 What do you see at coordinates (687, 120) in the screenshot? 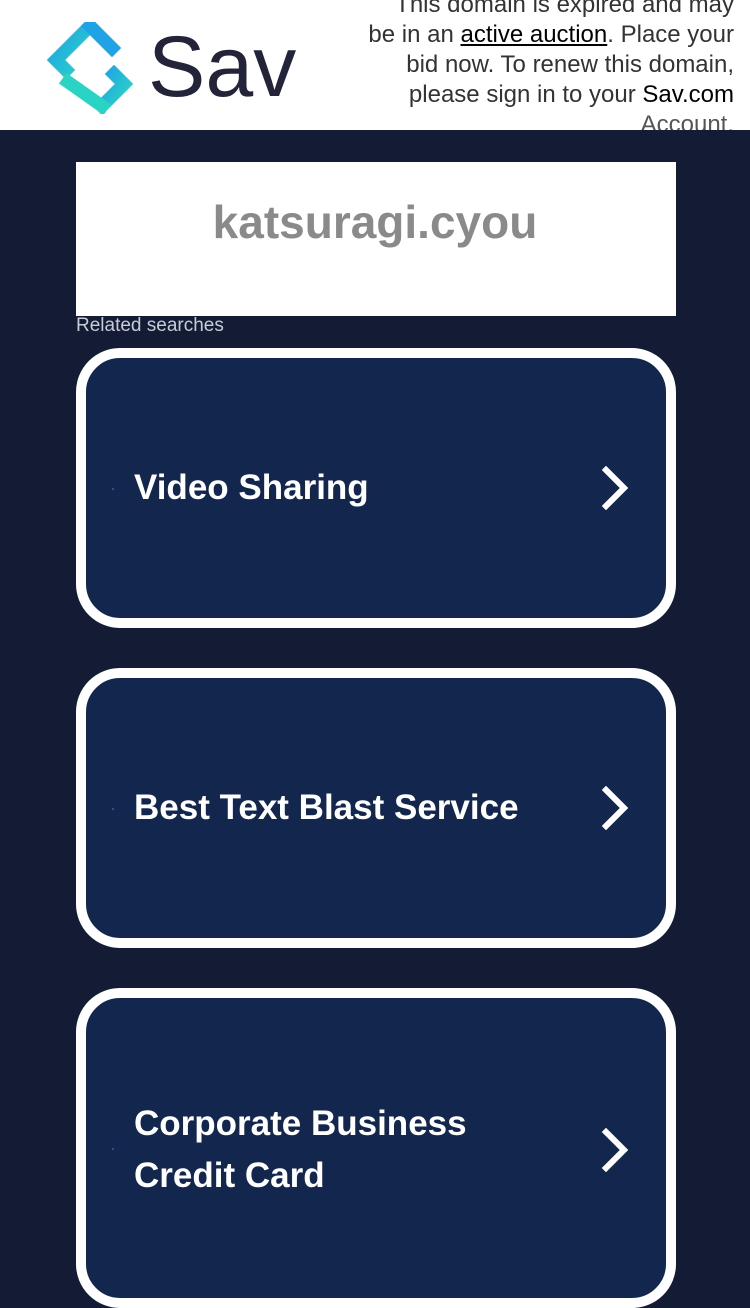
I see `notice-text-3: Account.` at bounding box center [687, 120].